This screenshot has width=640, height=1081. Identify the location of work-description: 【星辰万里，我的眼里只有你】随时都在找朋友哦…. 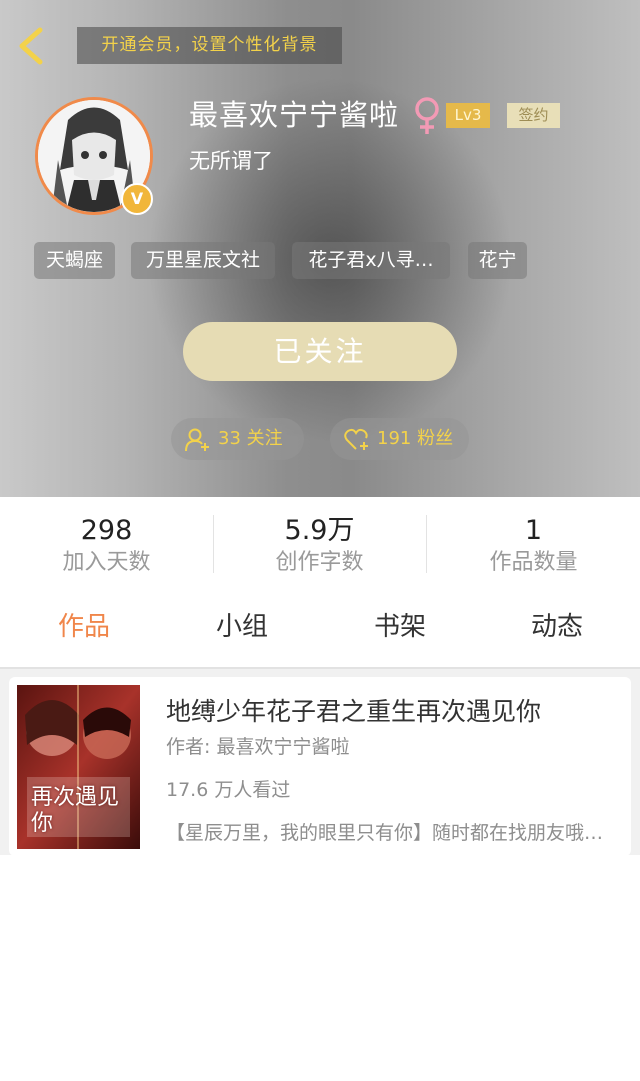
(385, 833).